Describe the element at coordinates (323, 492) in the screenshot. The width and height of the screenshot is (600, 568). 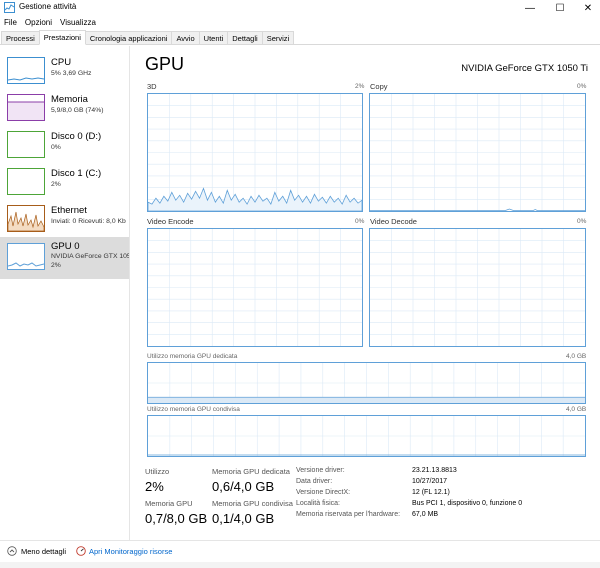
I see `info-key-directx: Versione DirectX:` at that location.